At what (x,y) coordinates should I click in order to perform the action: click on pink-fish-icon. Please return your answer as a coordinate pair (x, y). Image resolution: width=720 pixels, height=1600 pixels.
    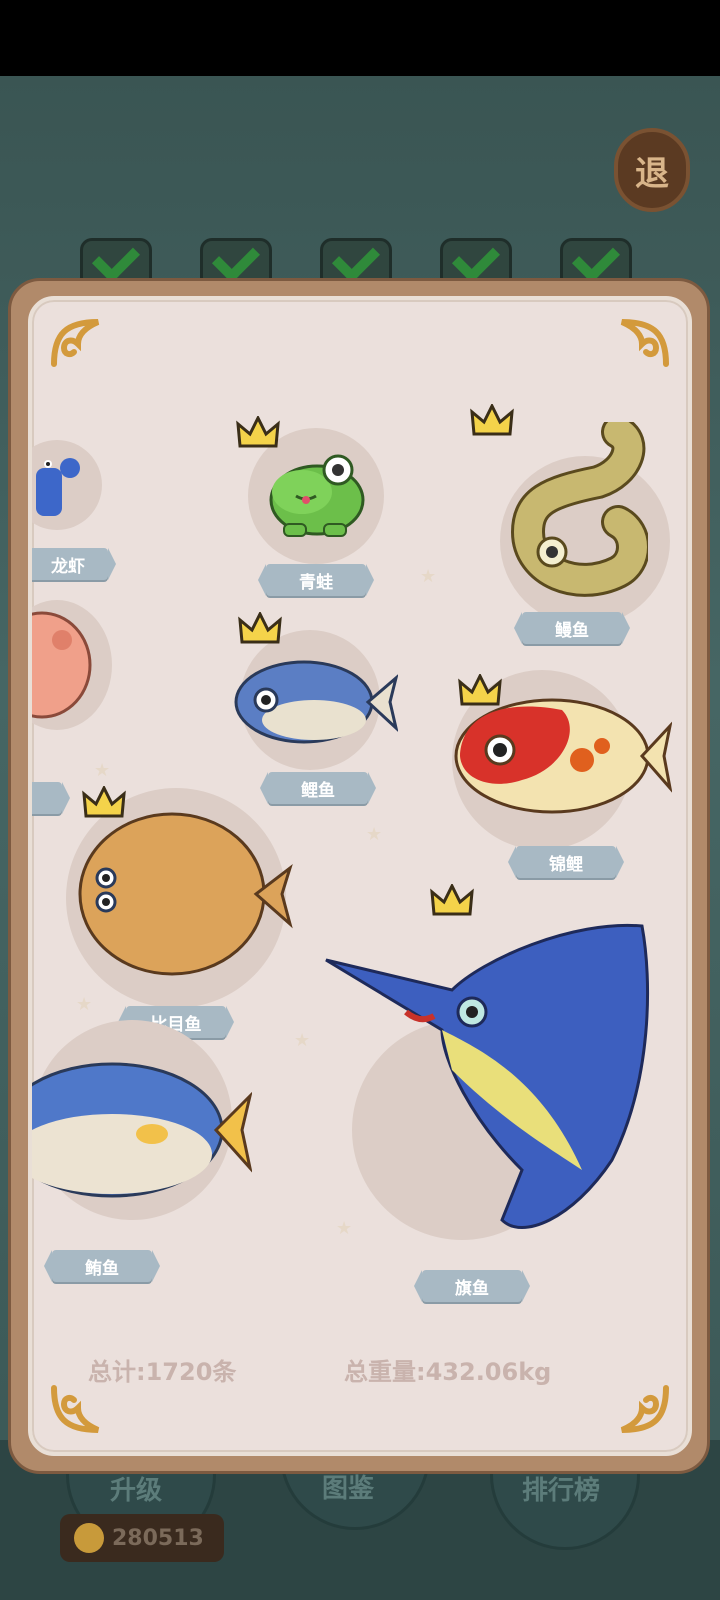
    Looking at the image, I should click on (62, 665).